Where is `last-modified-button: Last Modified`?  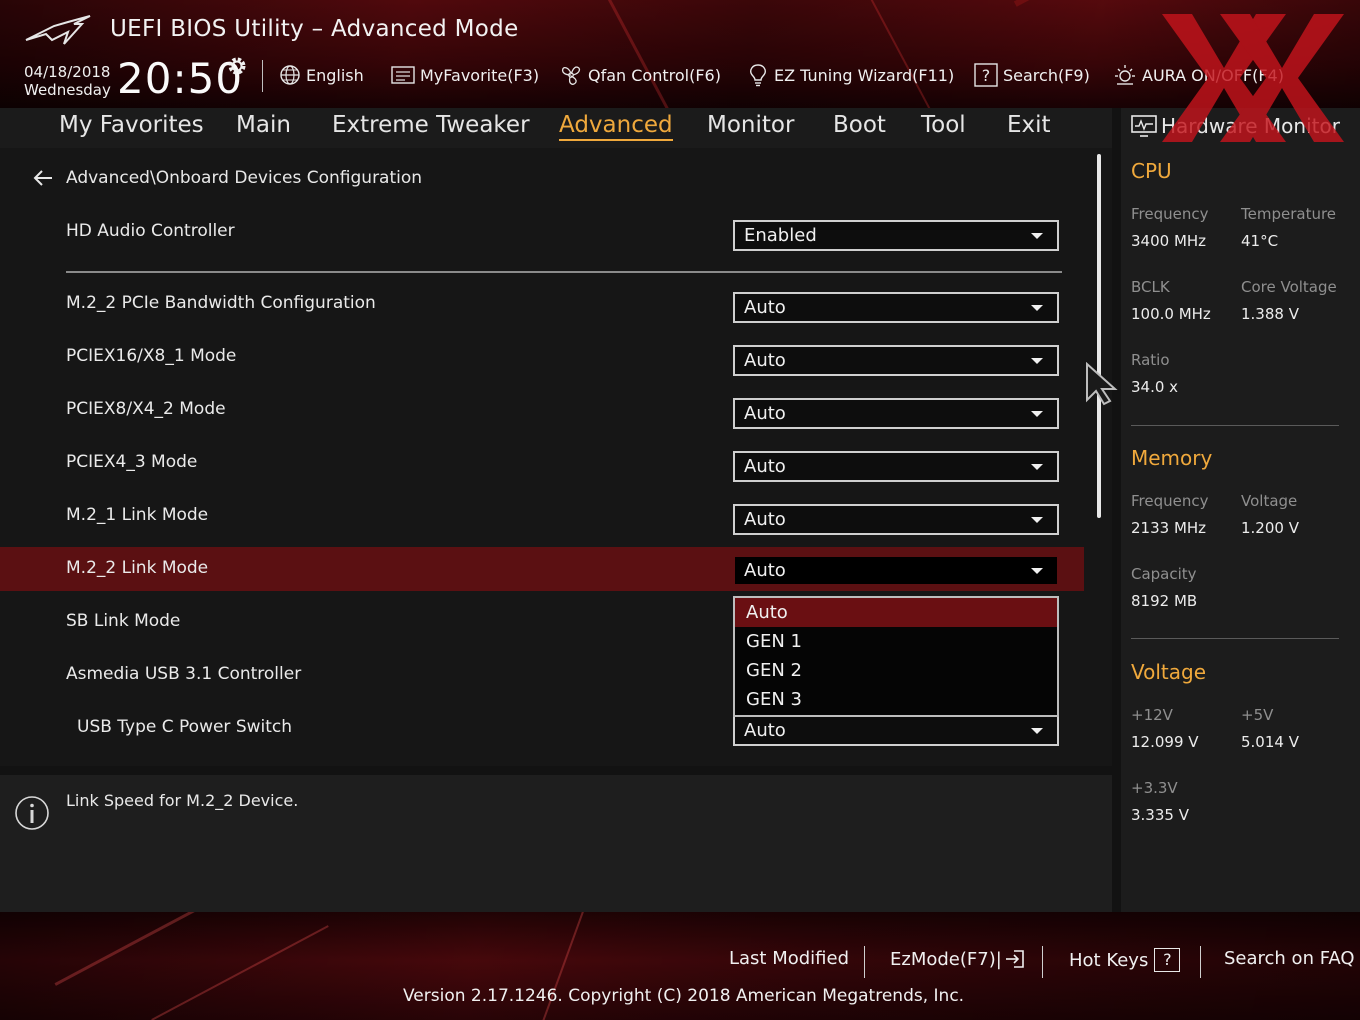 last-modified-button: Last Modified is located at coordinates (789, 958).